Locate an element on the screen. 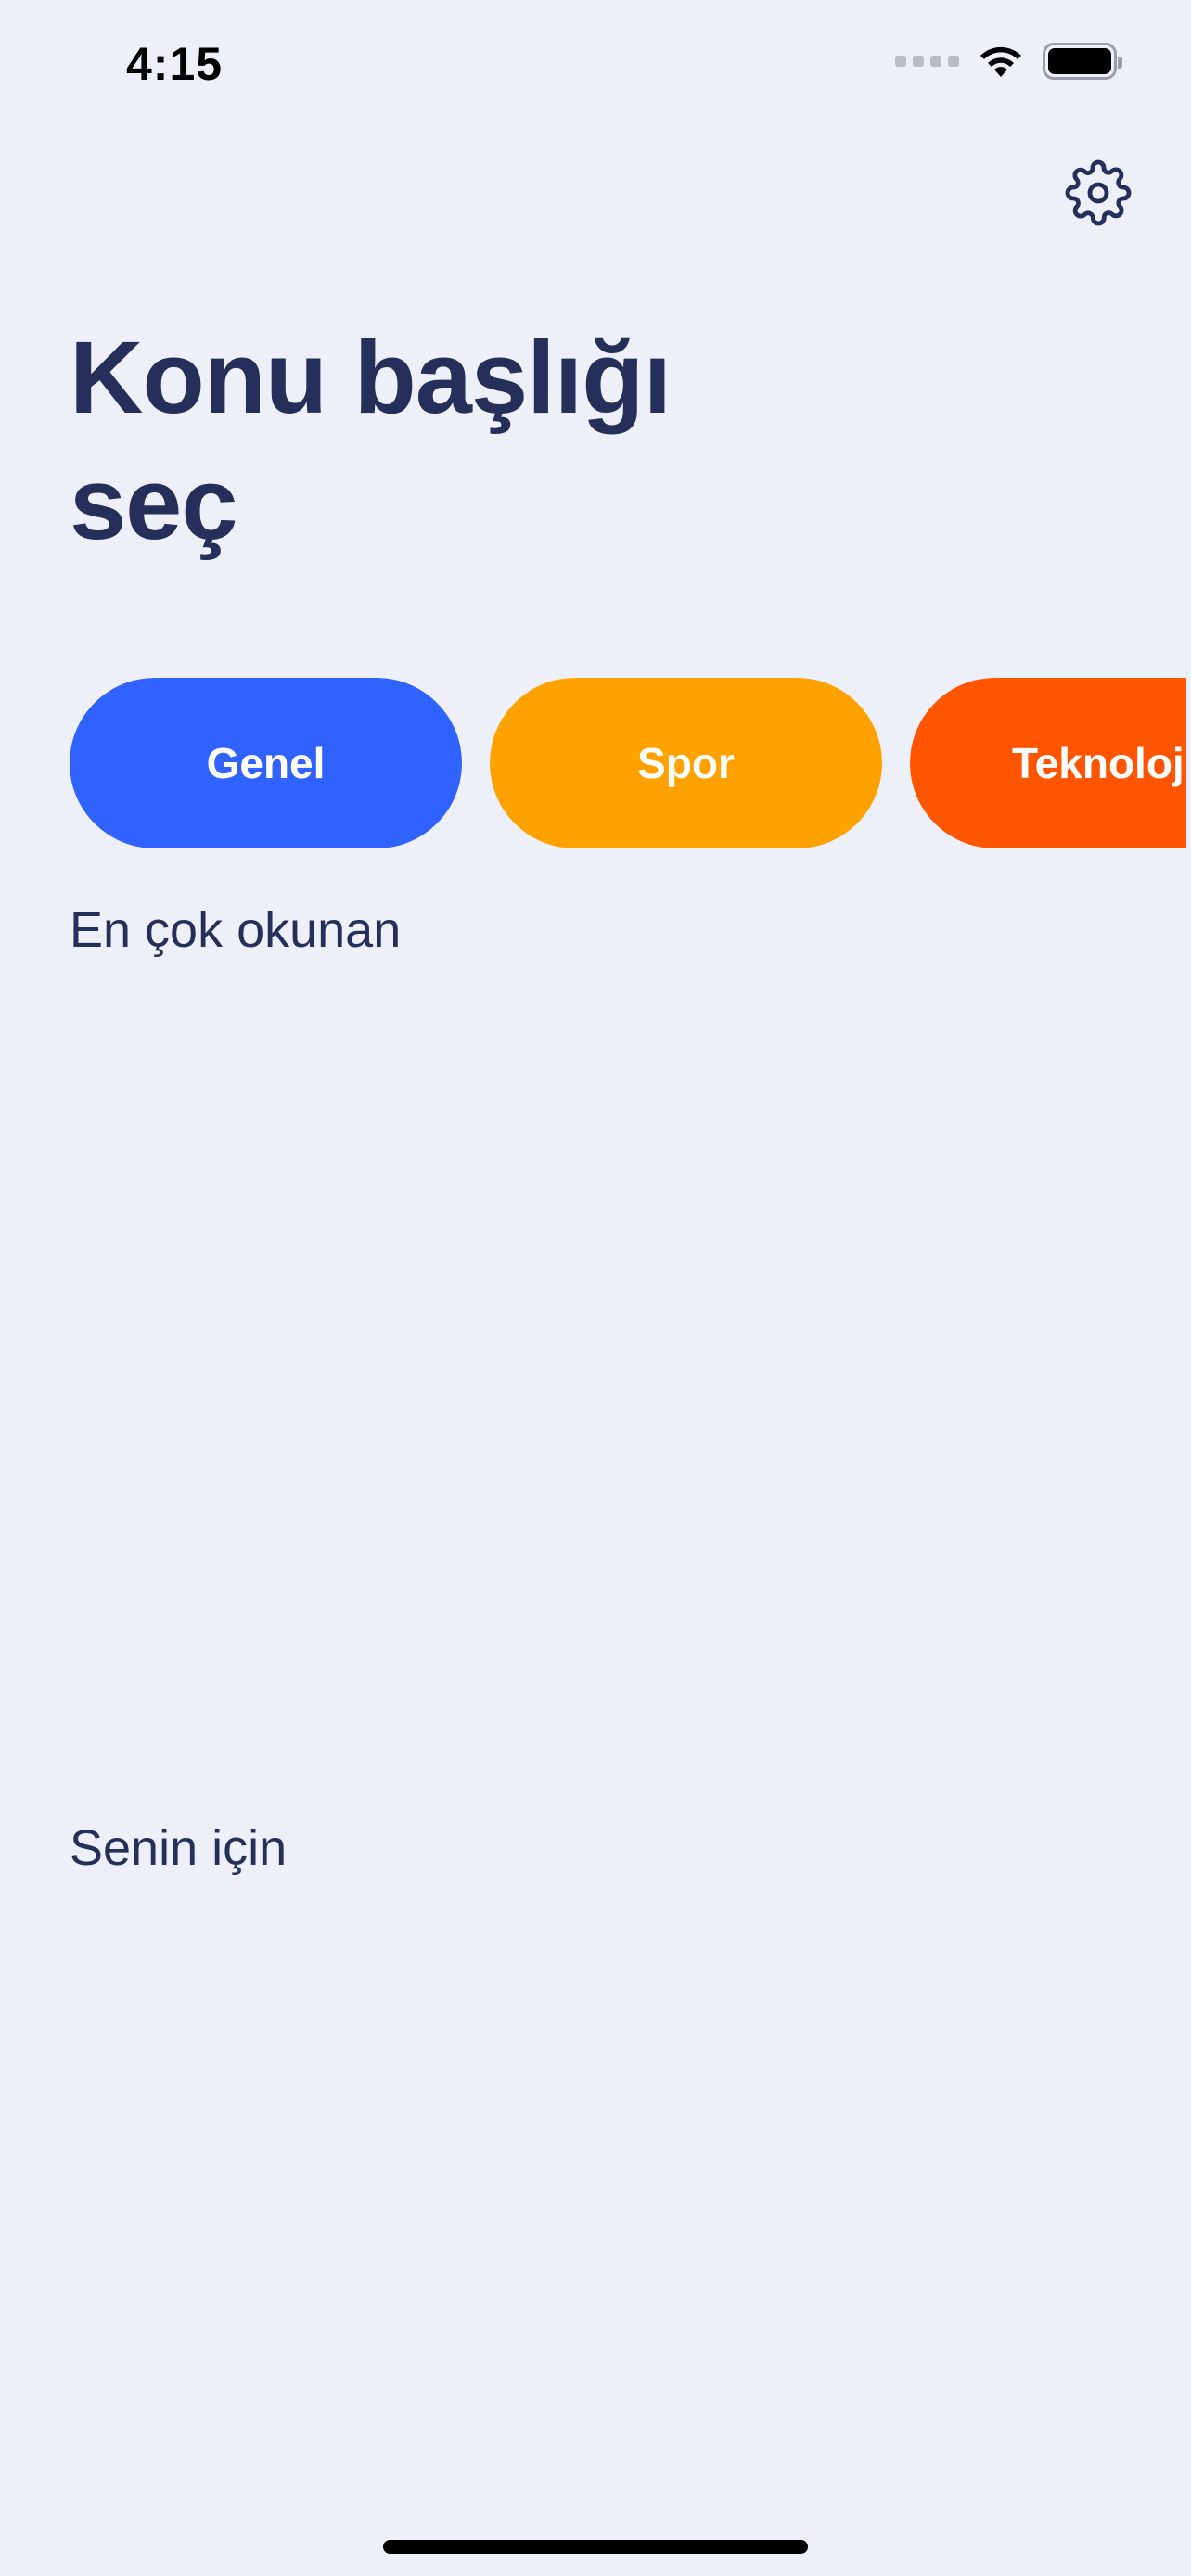  page-title-line1: Konu başlığı is located at coordinates (371, 378).